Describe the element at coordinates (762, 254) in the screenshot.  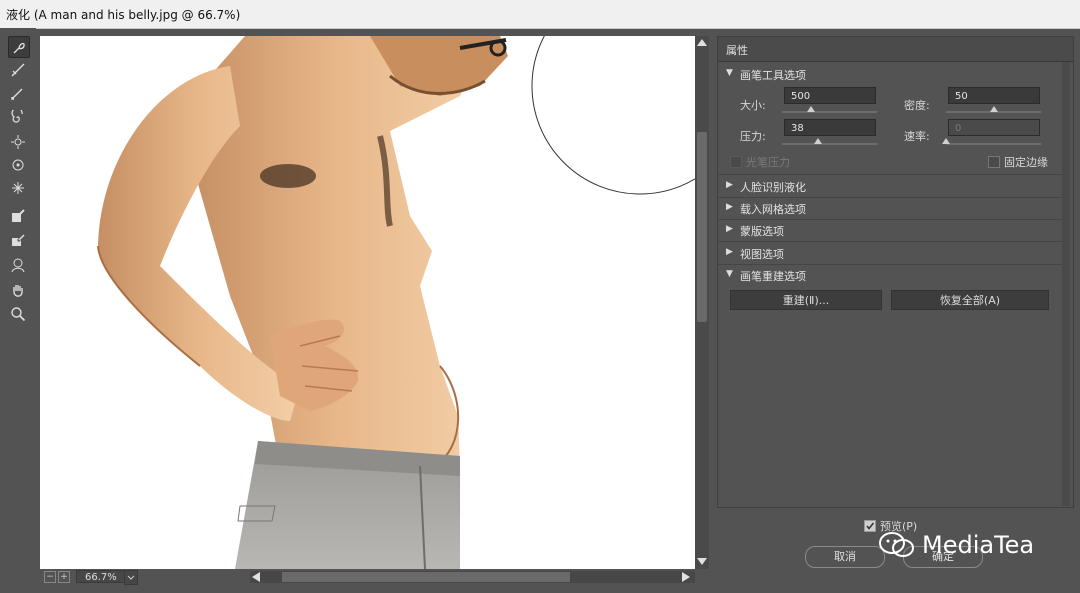
I see `section-label: 视图选项` at that location.